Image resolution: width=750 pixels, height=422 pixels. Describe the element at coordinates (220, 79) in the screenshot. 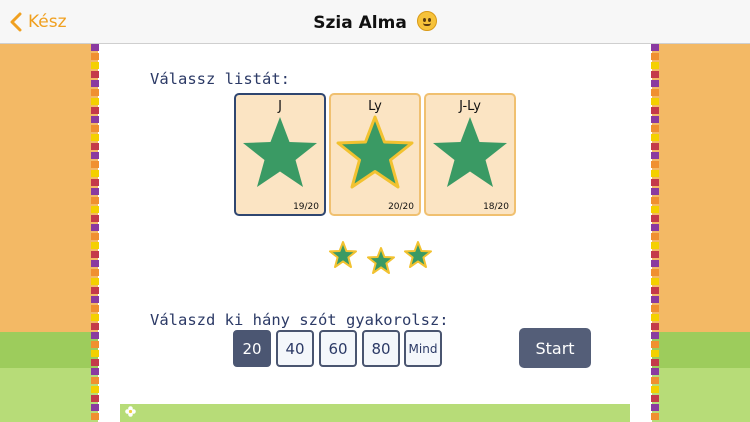

I see `list-heading: Válassz listát:` at that location.